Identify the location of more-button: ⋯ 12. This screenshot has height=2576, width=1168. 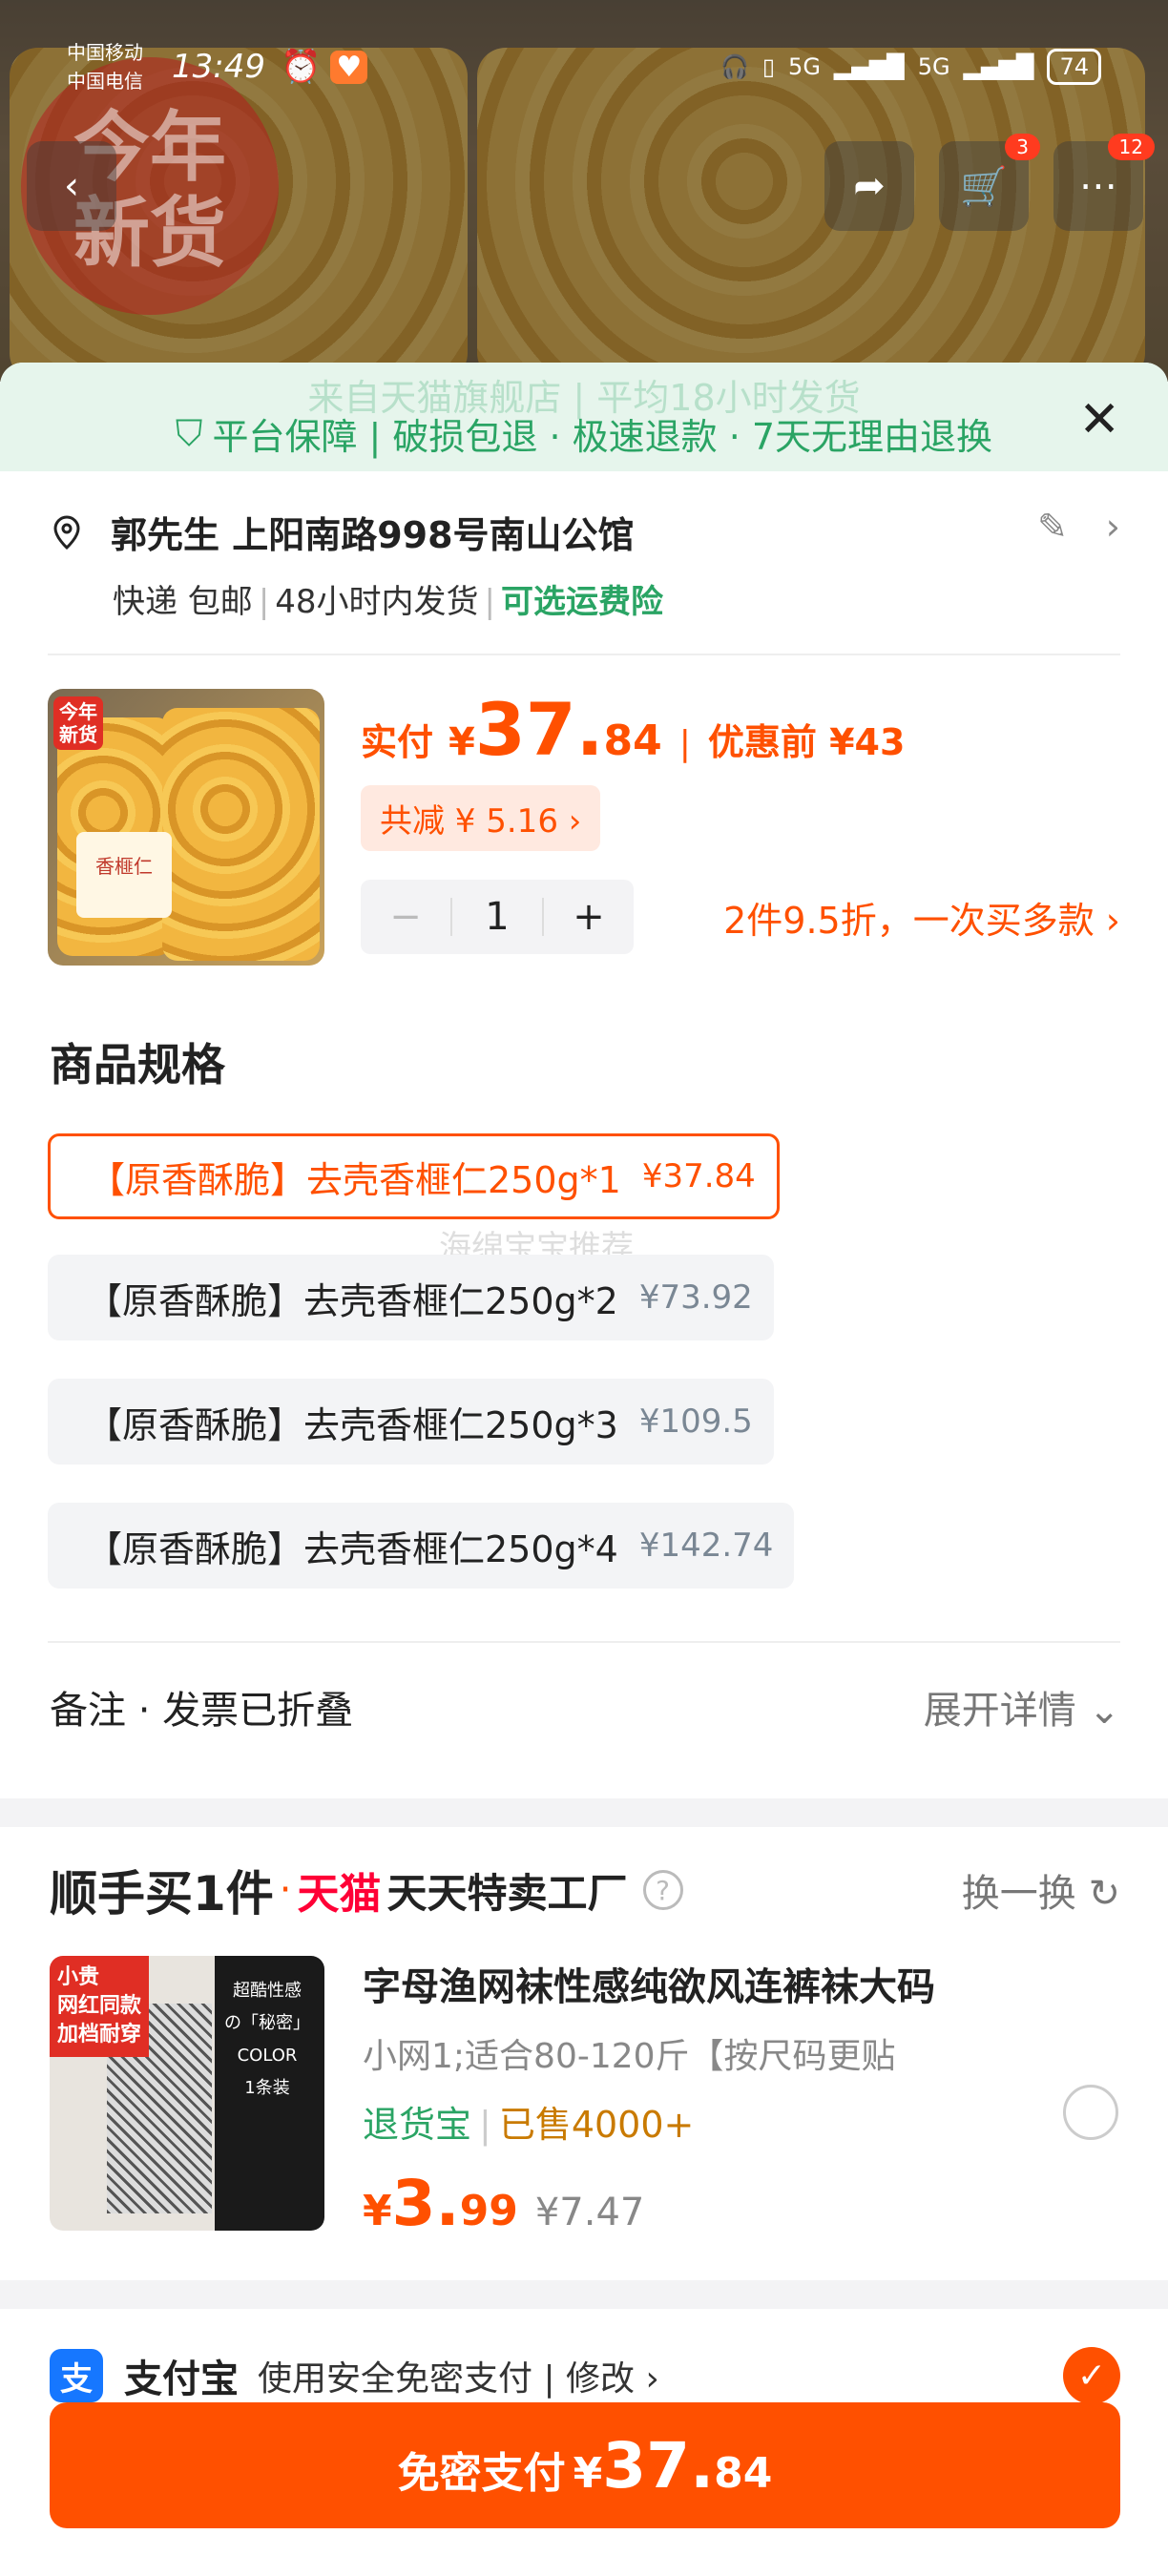
(1104, 182).